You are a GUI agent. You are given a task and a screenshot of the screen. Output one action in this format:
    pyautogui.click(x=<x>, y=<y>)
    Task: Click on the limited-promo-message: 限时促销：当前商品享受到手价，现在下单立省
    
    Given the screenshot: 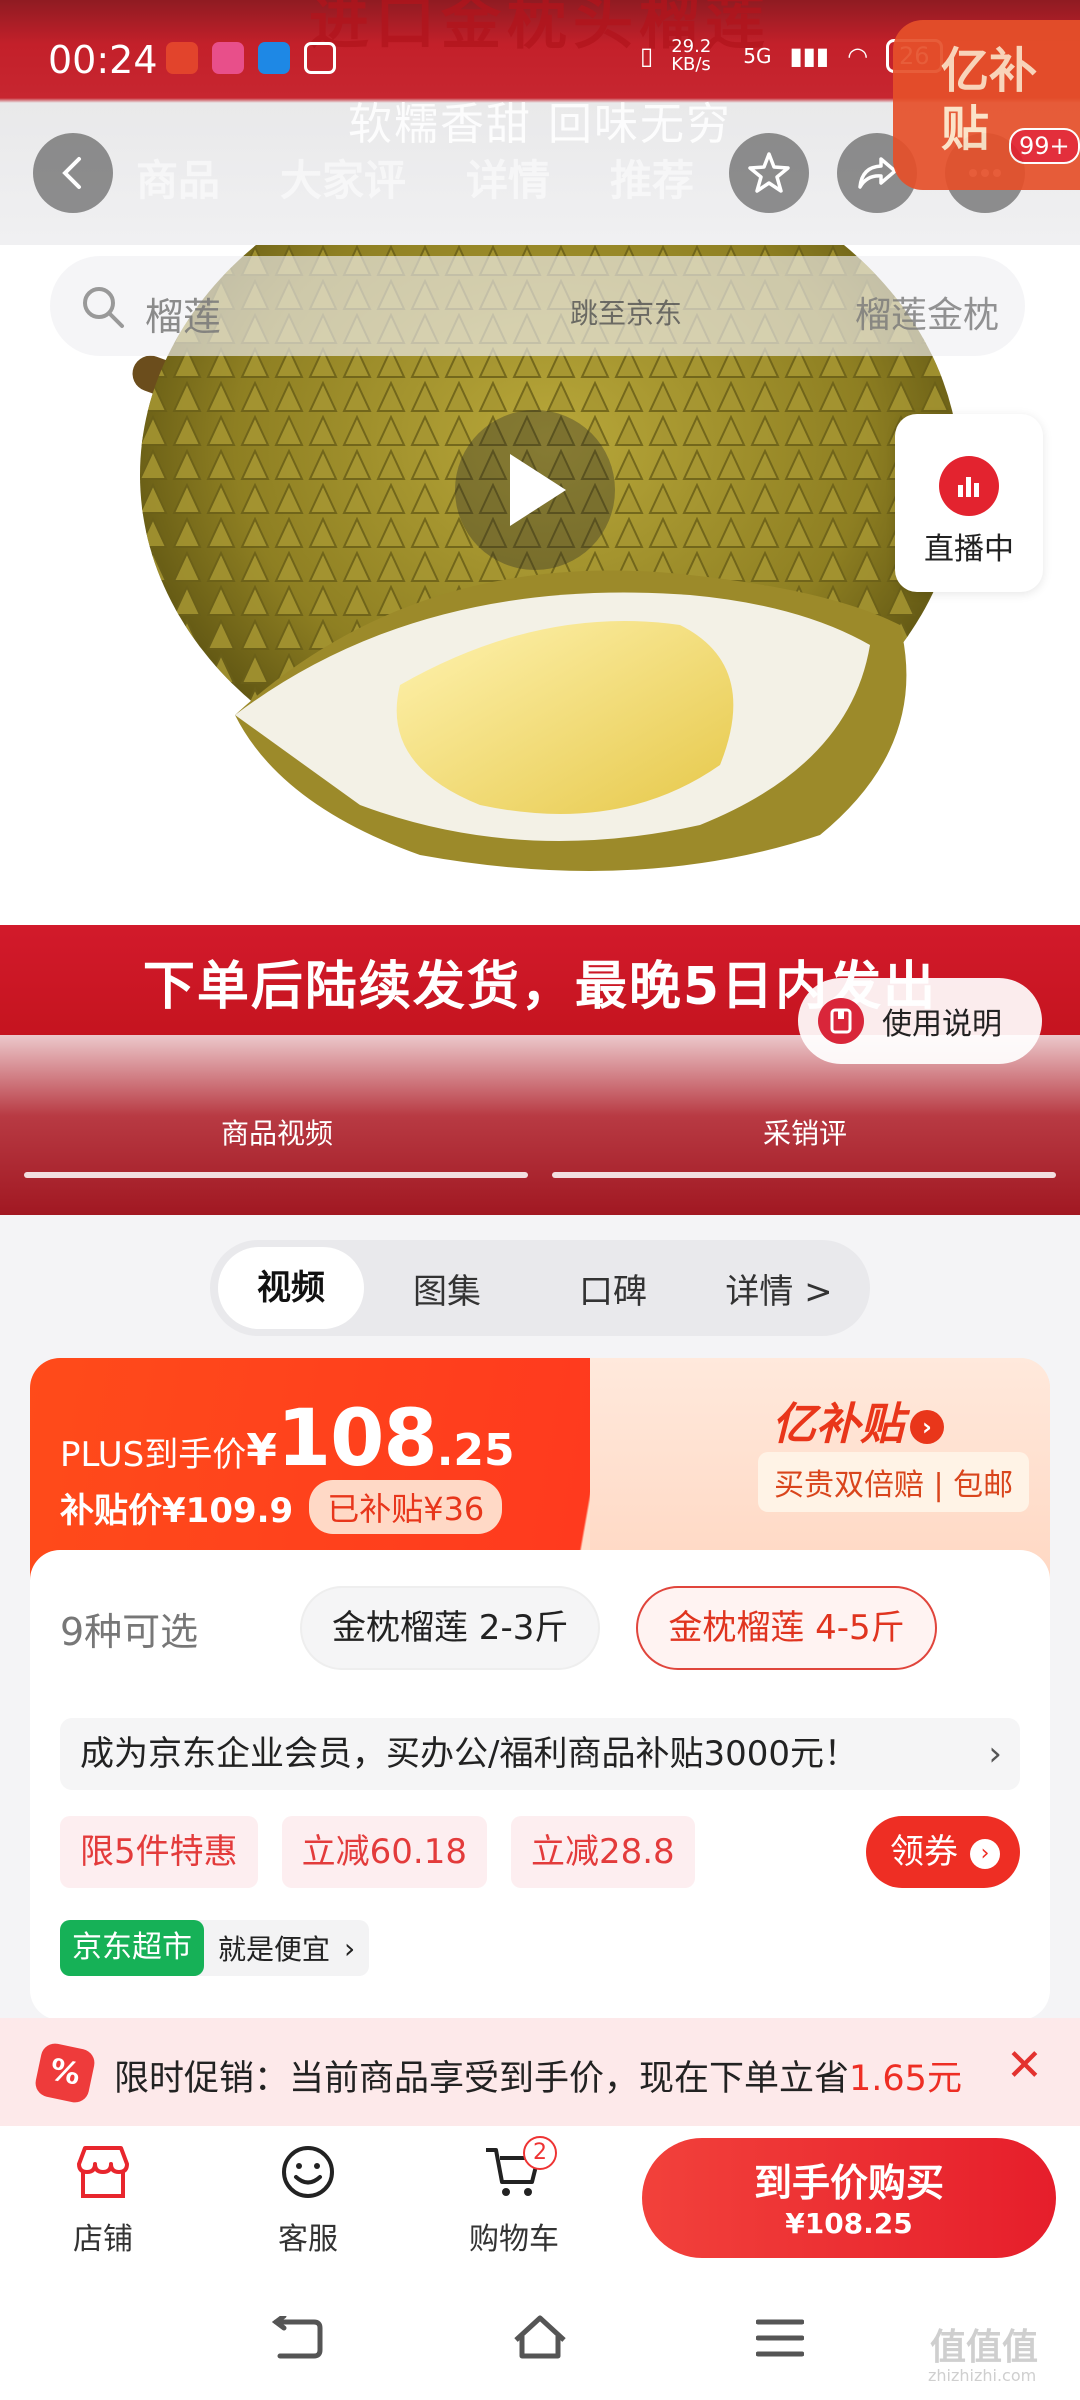 What is the action you would take?
    pyautogui.click(x=482, y=2079)
    